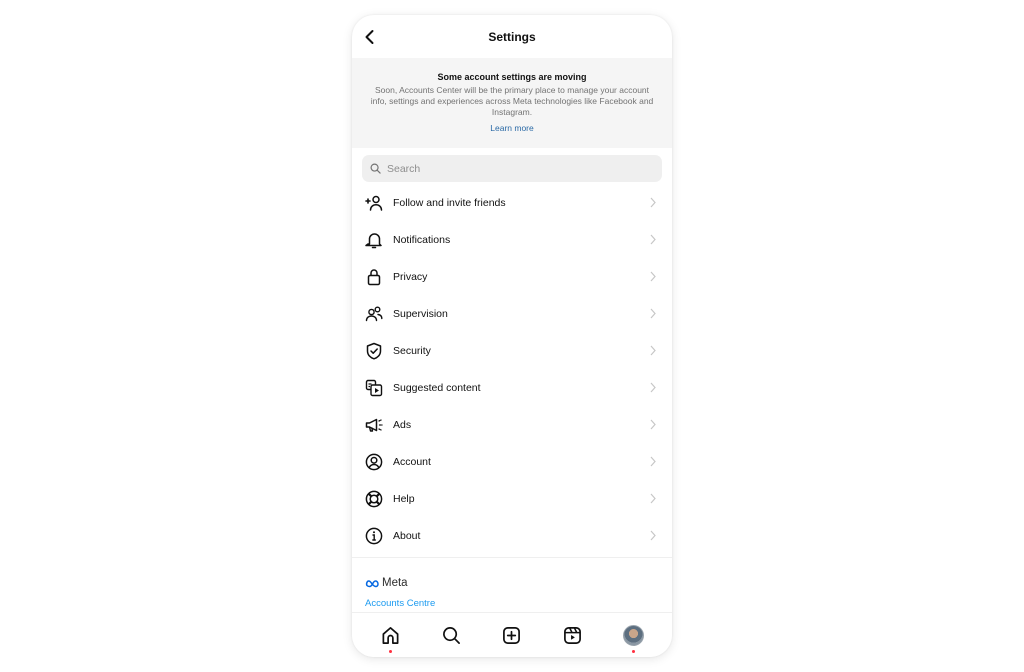 The image size is (1024, 672). Describe the element at coordinates (395, 583) in the screenshot. I see `meta-brand: Meta` at that location.